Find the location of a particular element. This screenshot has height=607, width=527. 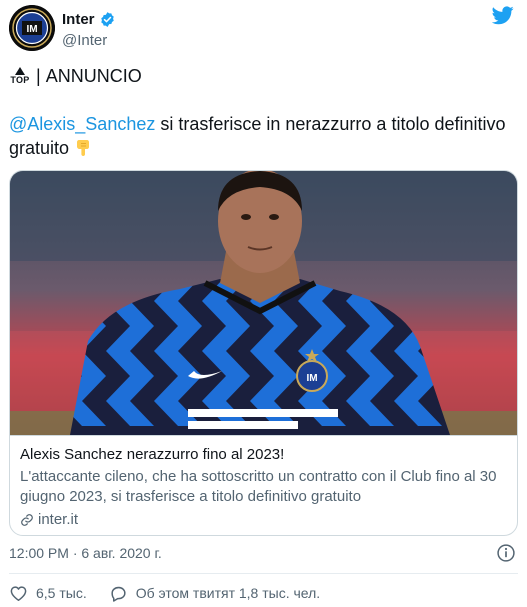

card-title: Alexis Sanchez nerazzurro fino al 2023! is located at coordinates (263, 455).